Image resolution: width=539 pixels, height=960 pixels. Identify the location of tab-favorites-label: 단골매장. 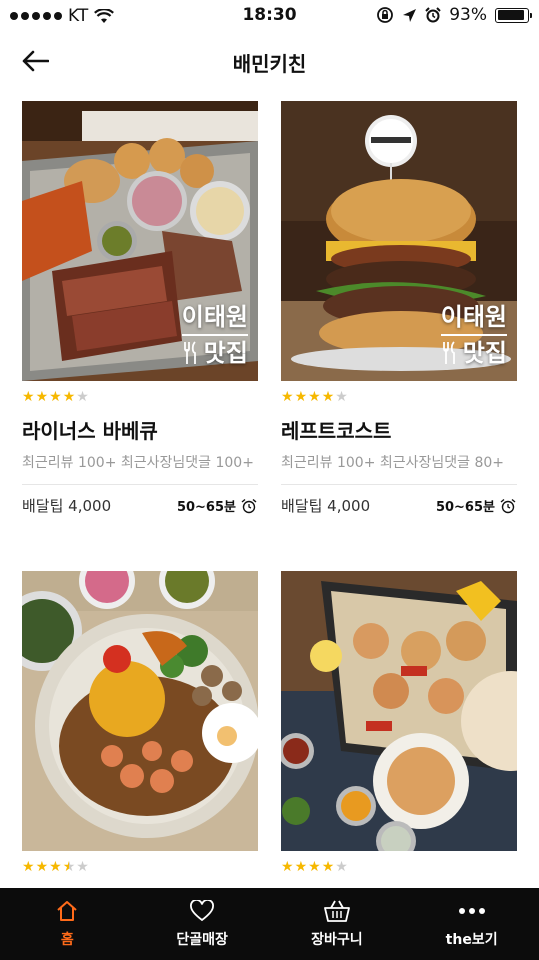
(202, 940).